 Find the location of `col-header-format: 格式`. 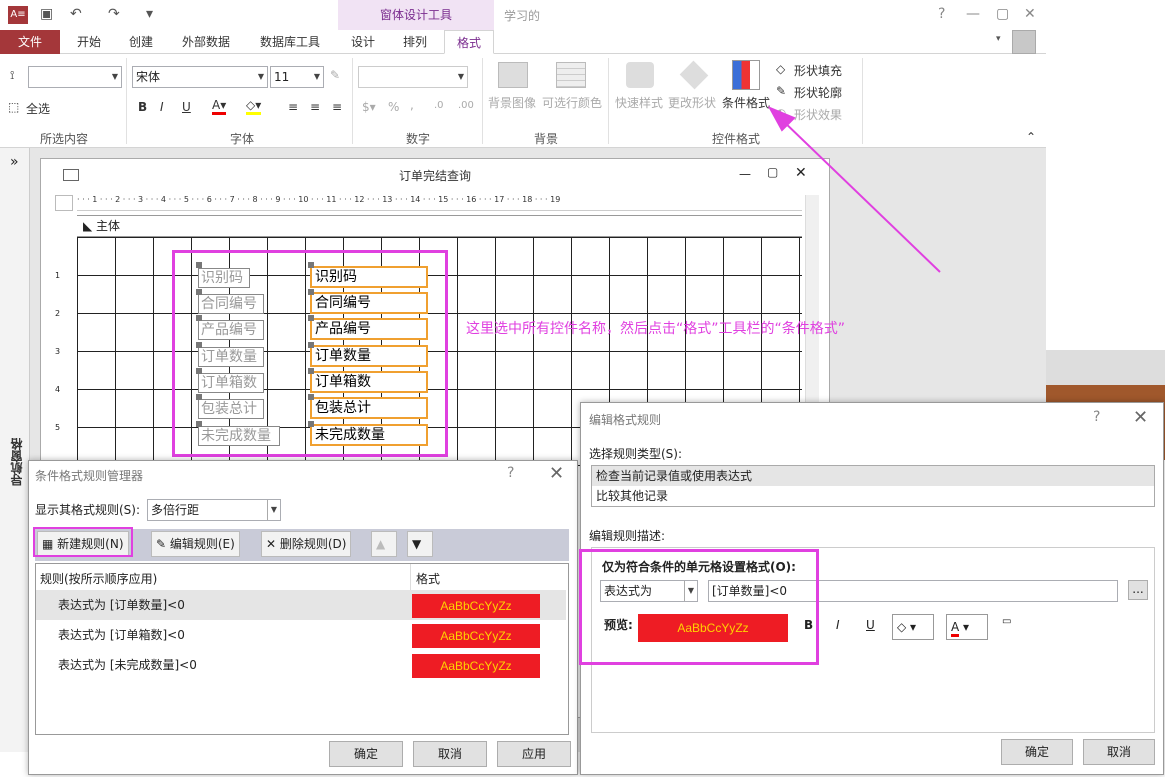

col-header-format: 格式 is located at coordinates (428, 579).